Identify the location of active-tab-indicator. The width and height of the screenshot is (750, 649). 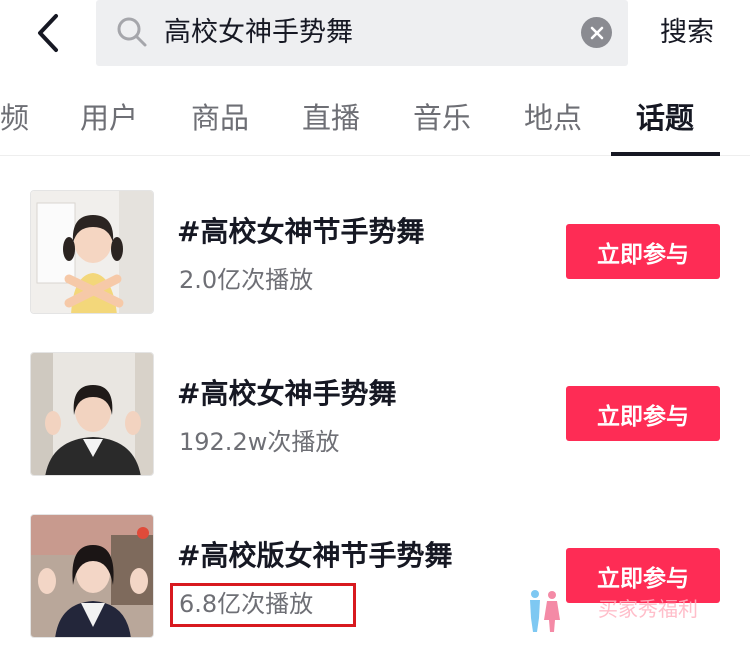
(665, 154).